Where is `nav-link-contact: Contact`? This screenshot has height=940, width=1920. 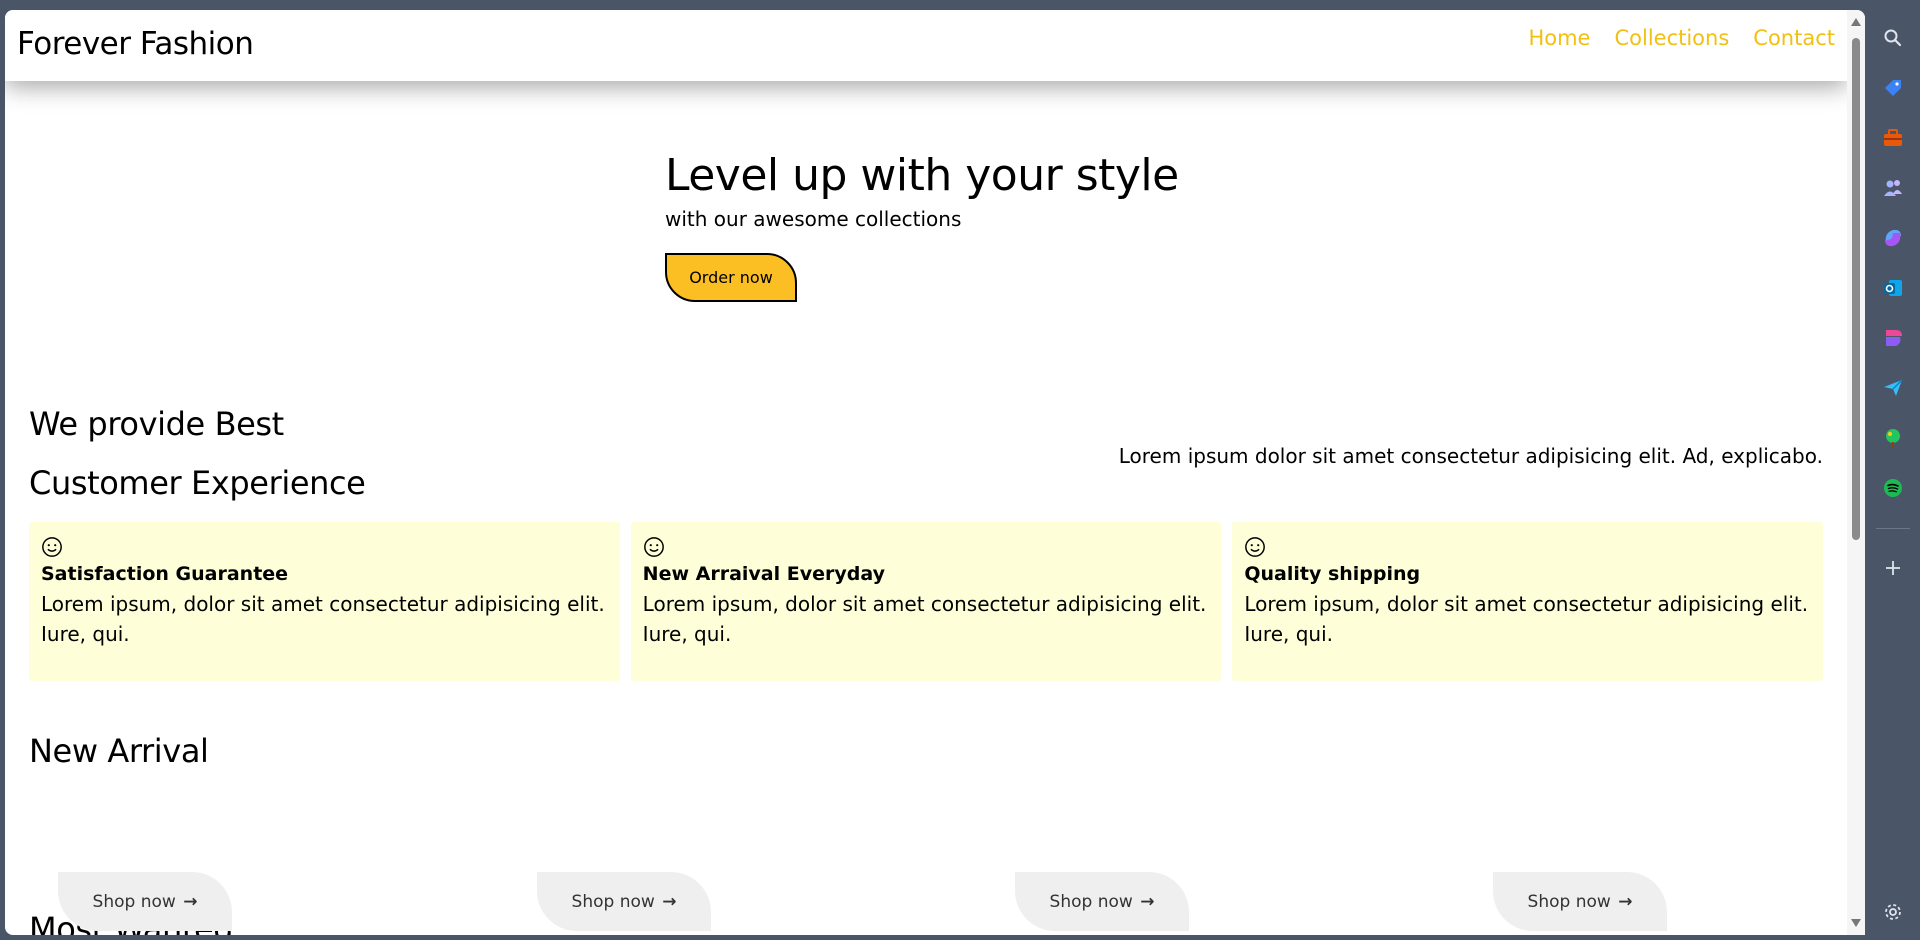
nav-link-contact: Contact is located at coordinates (1794, 38).